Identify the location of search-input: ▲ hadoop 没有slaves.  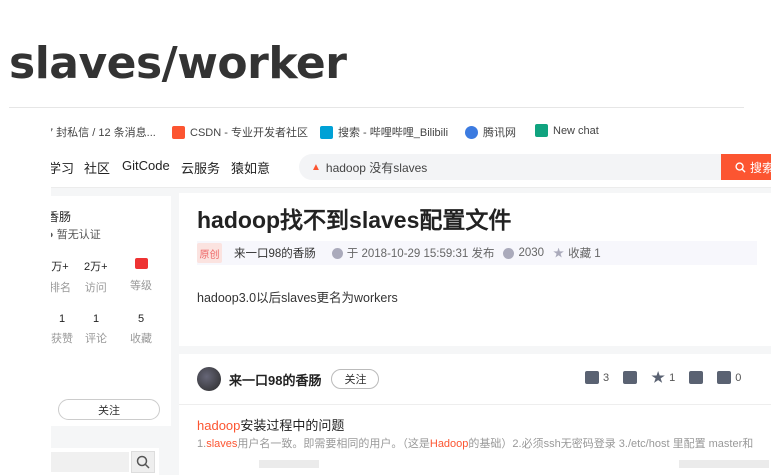
(511, 167).